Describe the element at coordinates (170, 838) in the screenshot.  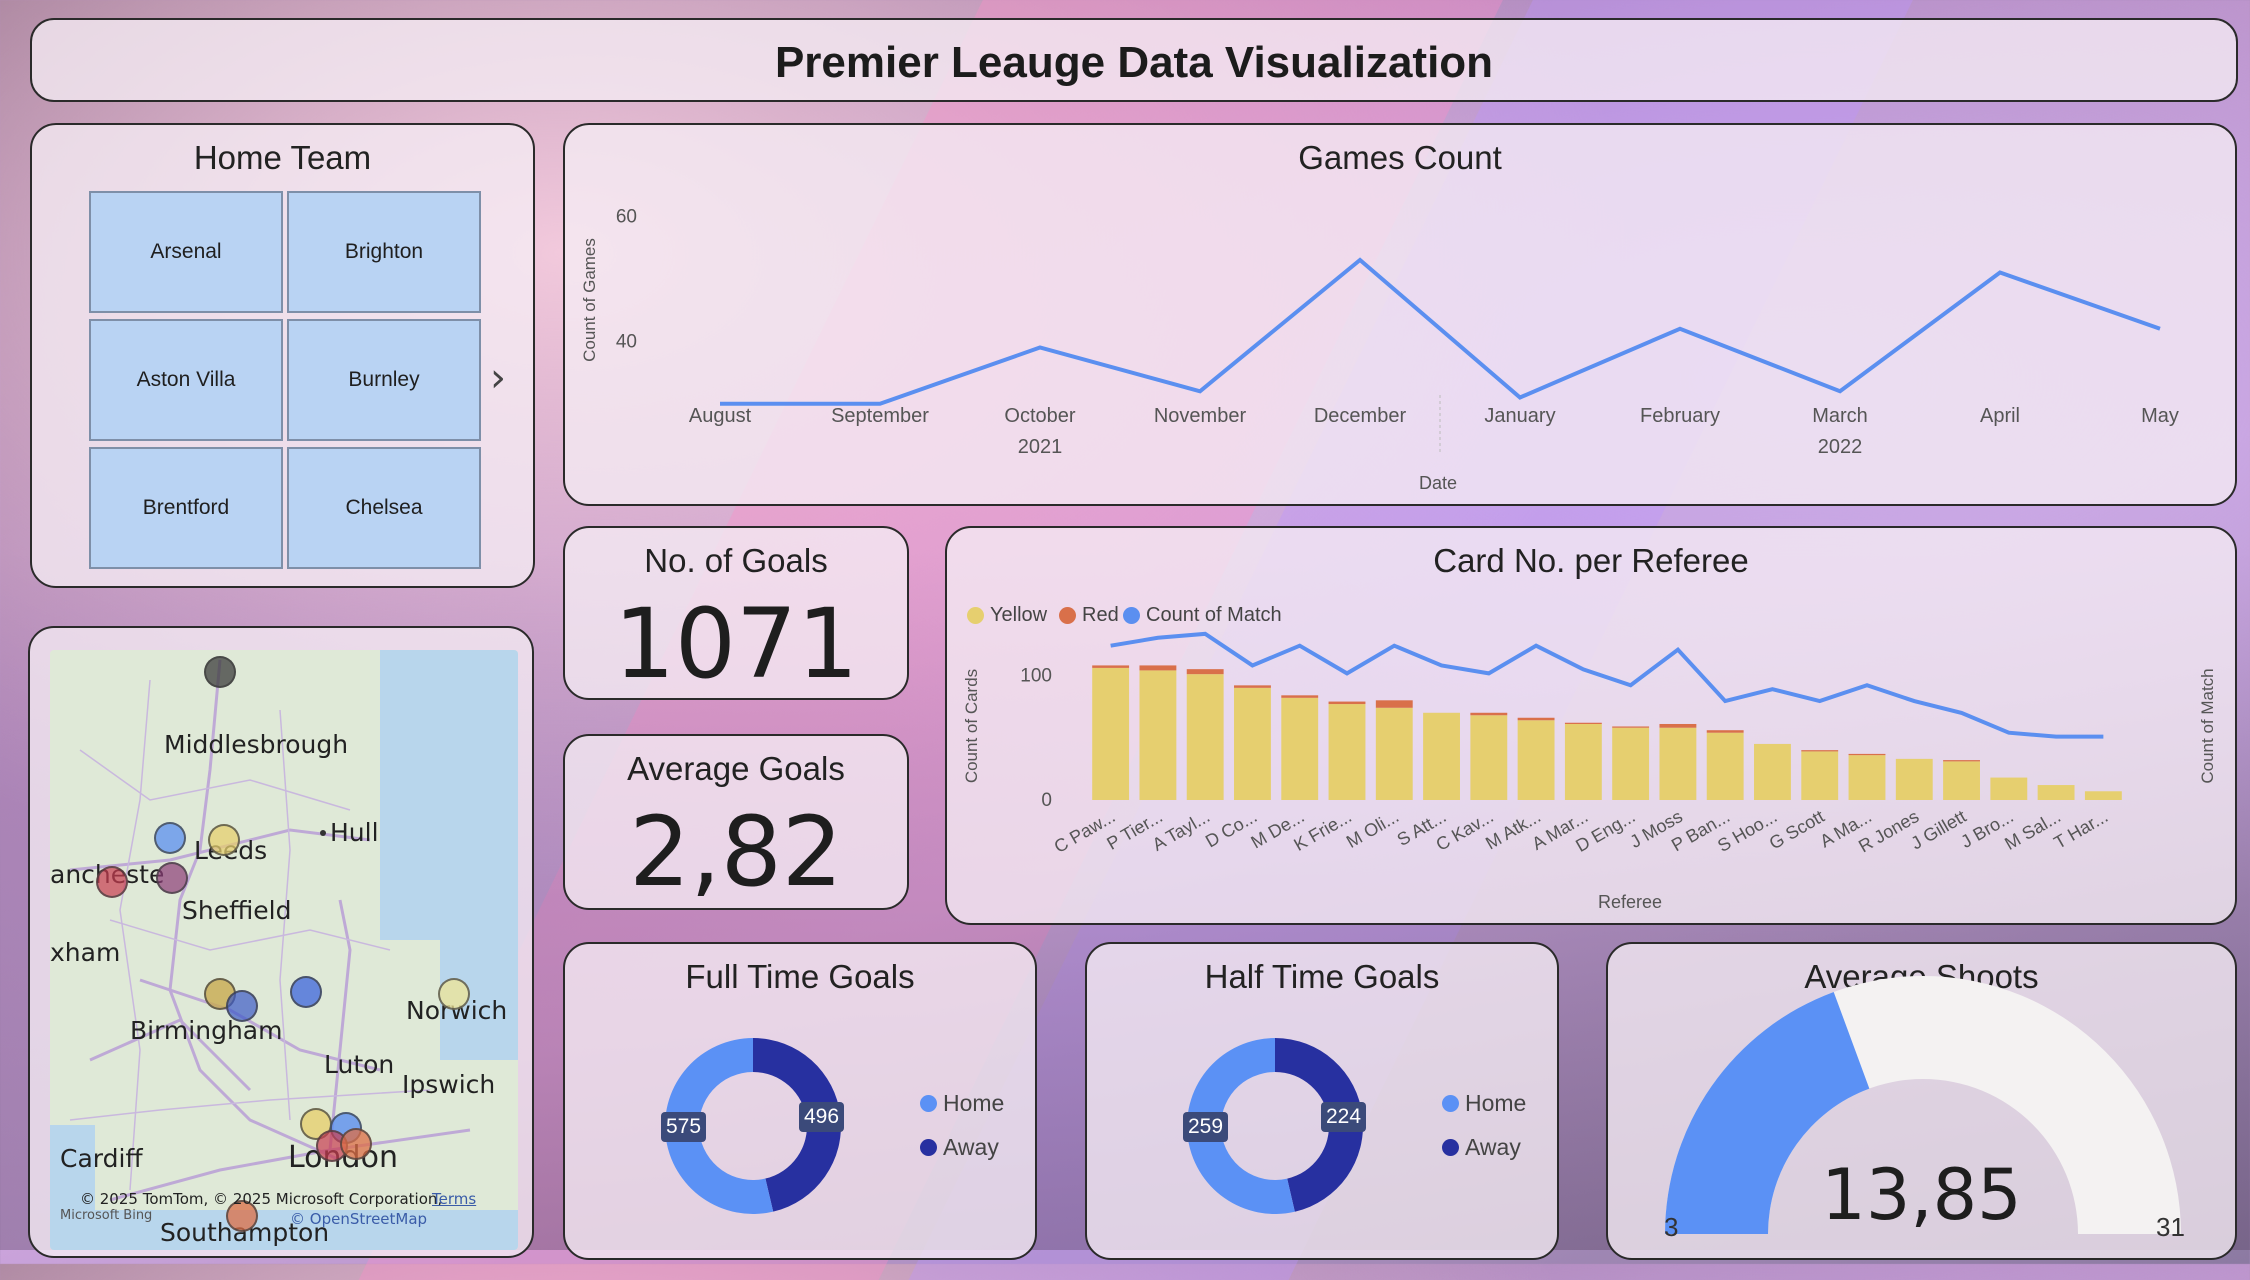
I see `map-bubble-leeds` at that location.